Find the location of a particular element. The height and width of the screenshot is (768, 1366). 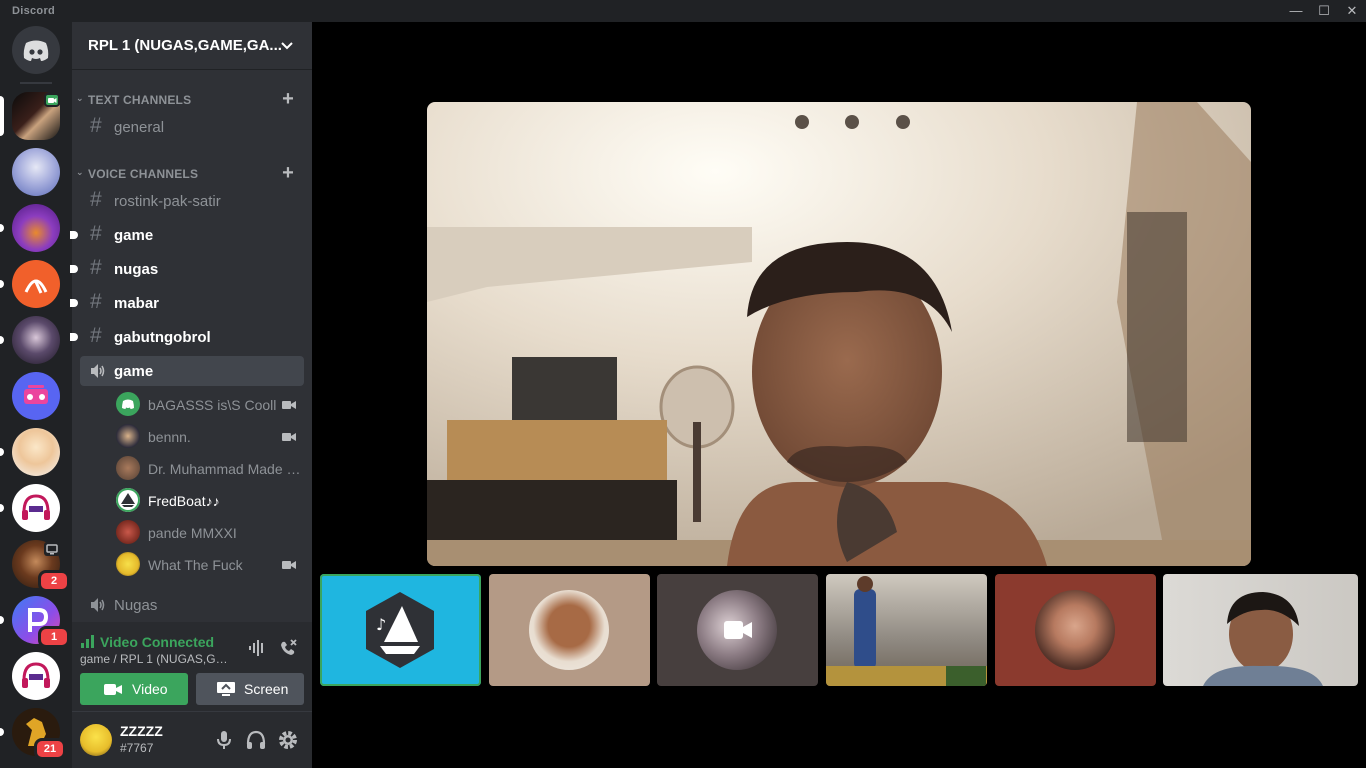

microphone-icon is located at coordinates (224, 740).